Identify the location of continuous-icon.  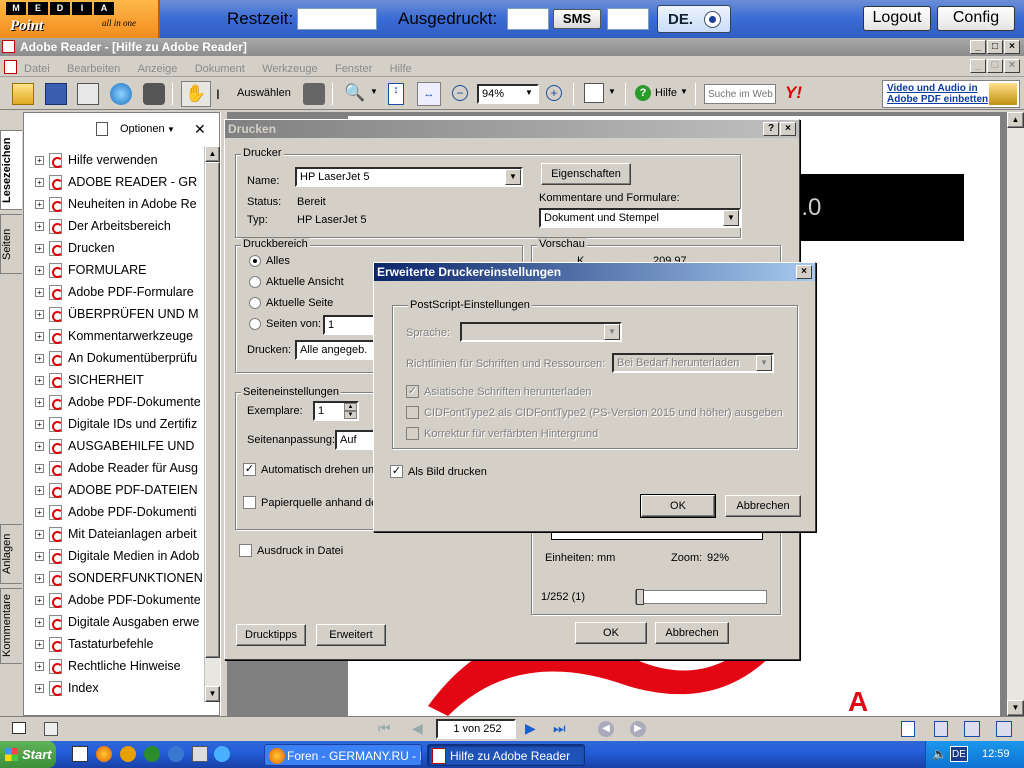
(941, 729).